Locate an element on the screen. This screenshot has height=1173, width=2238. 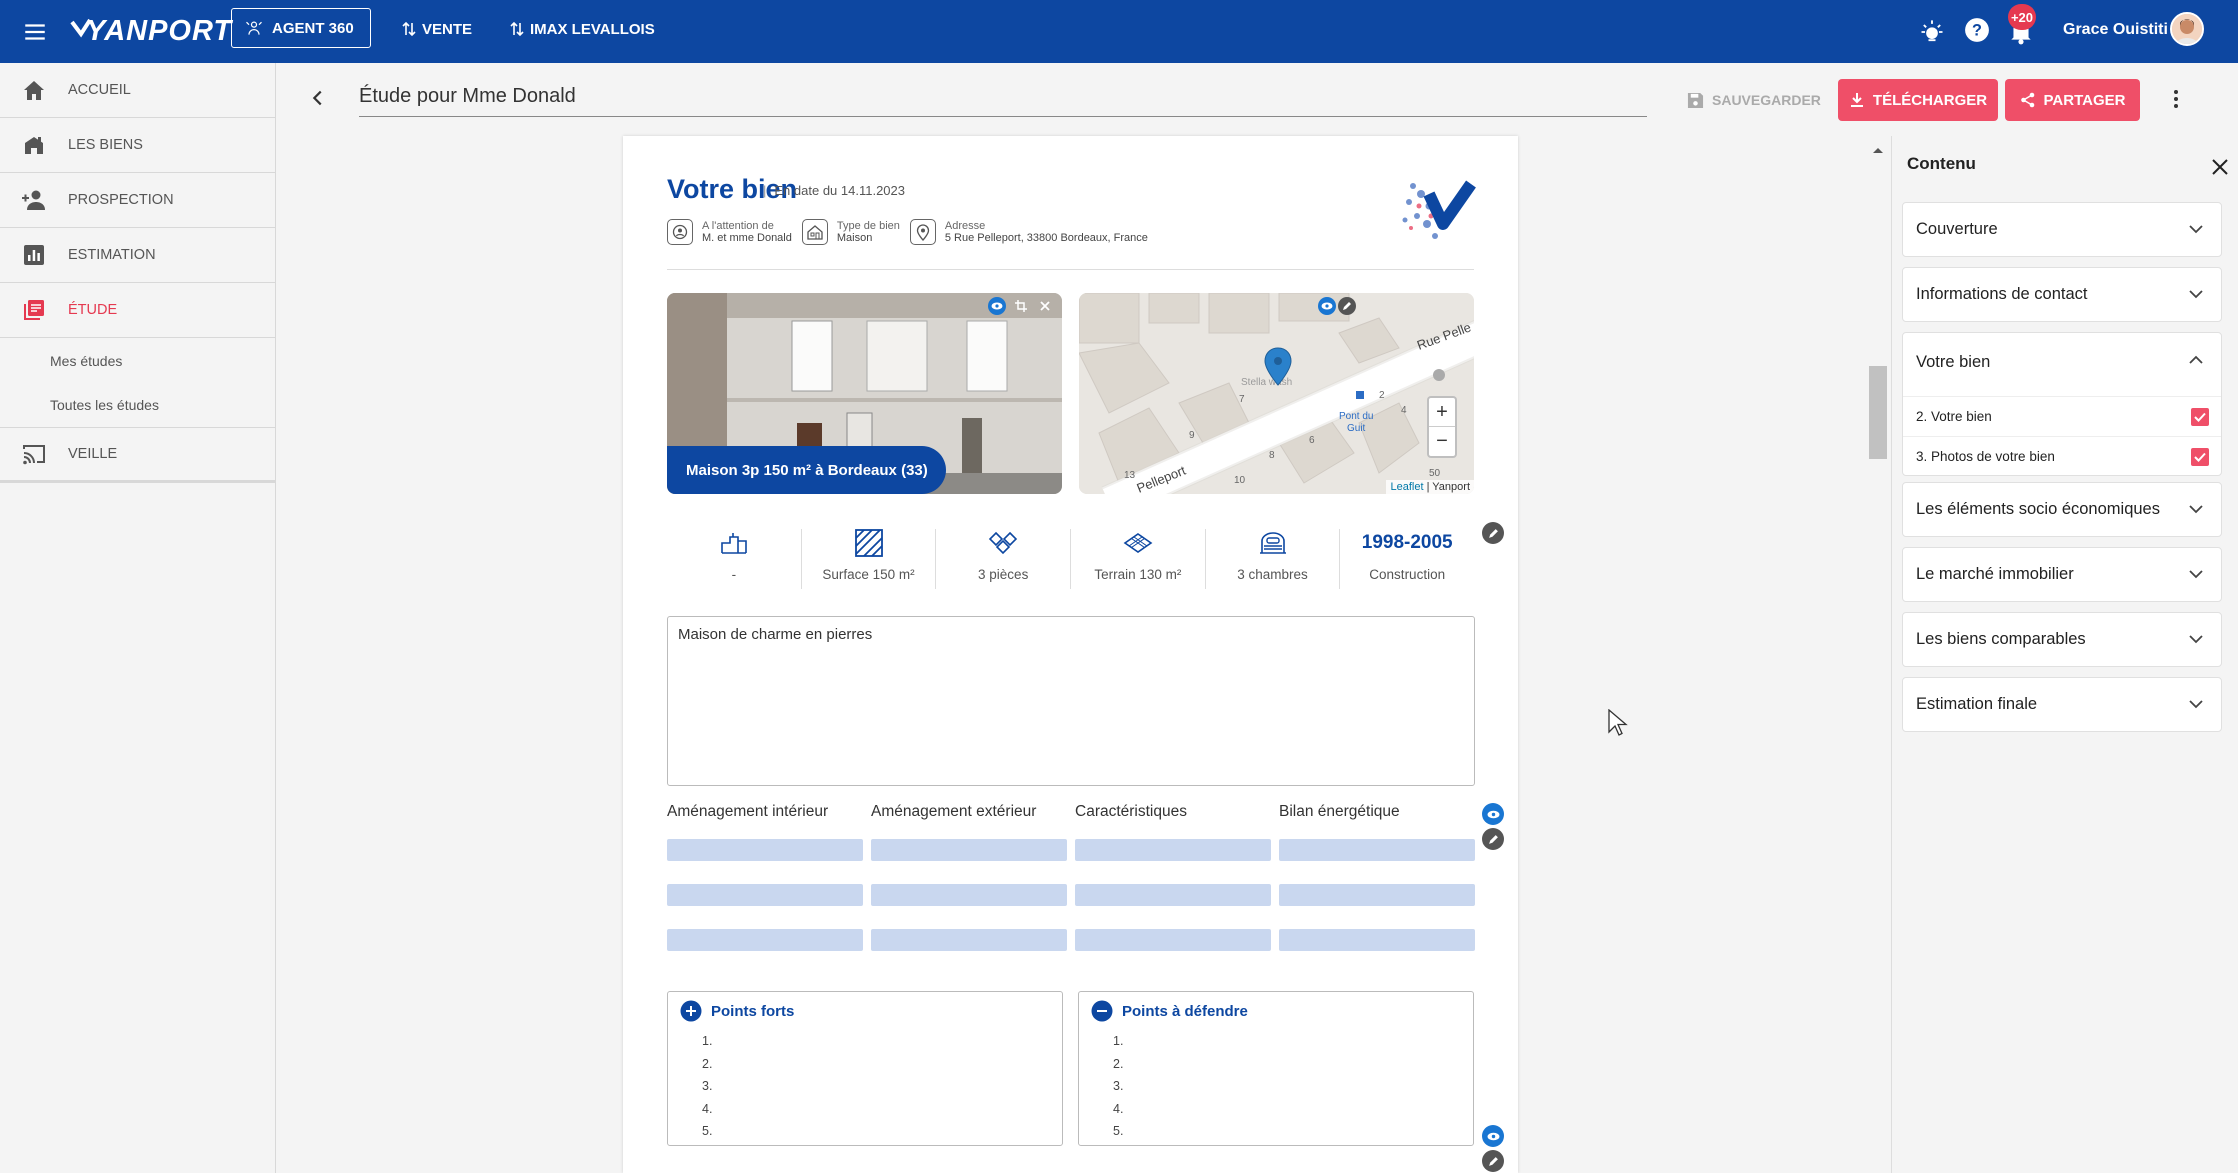
save-button: SAUVEGARDER is located at coordinates (1754, 100).